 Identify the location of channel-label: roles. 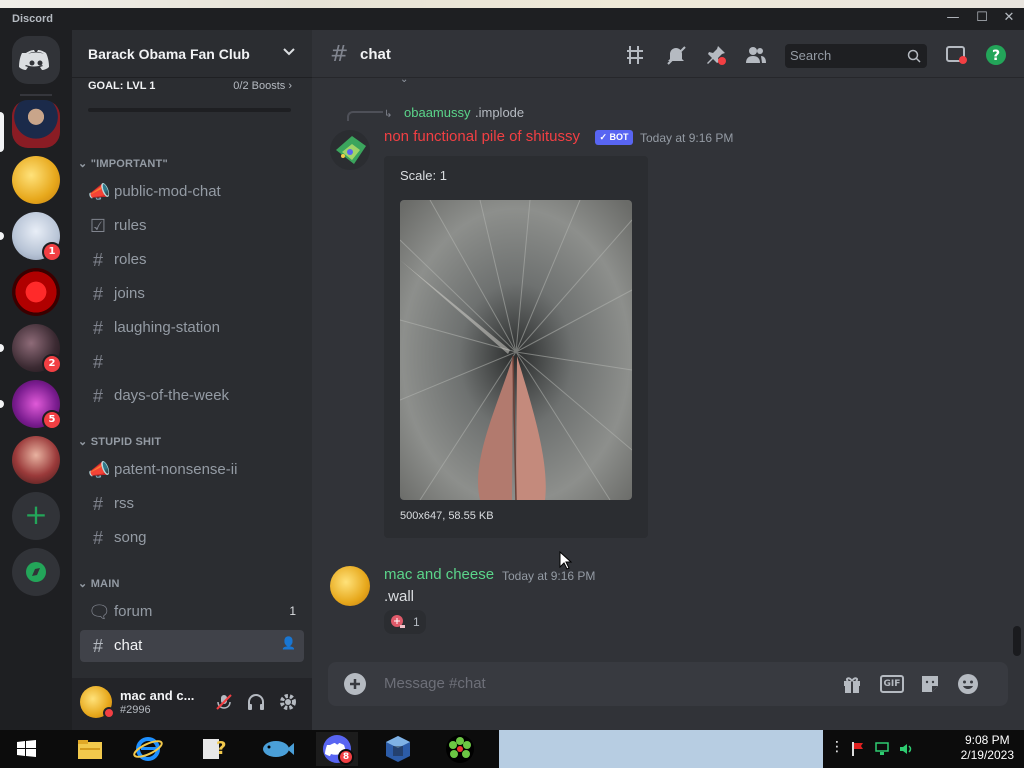
(130, 259).